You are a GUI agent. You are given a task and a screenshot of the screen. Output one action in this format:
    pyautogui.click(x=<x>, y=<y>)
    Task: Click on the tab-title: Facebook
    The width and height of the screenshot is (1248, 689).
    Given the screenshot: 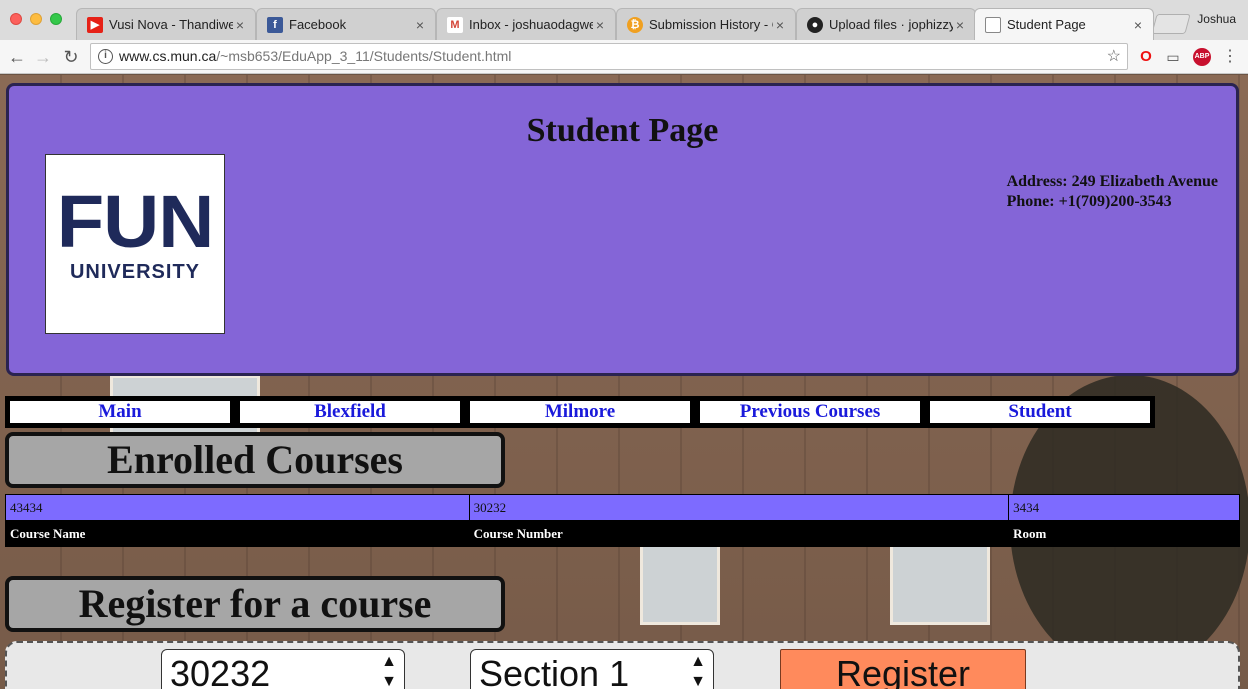 What is the action you would take?
    pyautogui.click(x=318, y=24)
    